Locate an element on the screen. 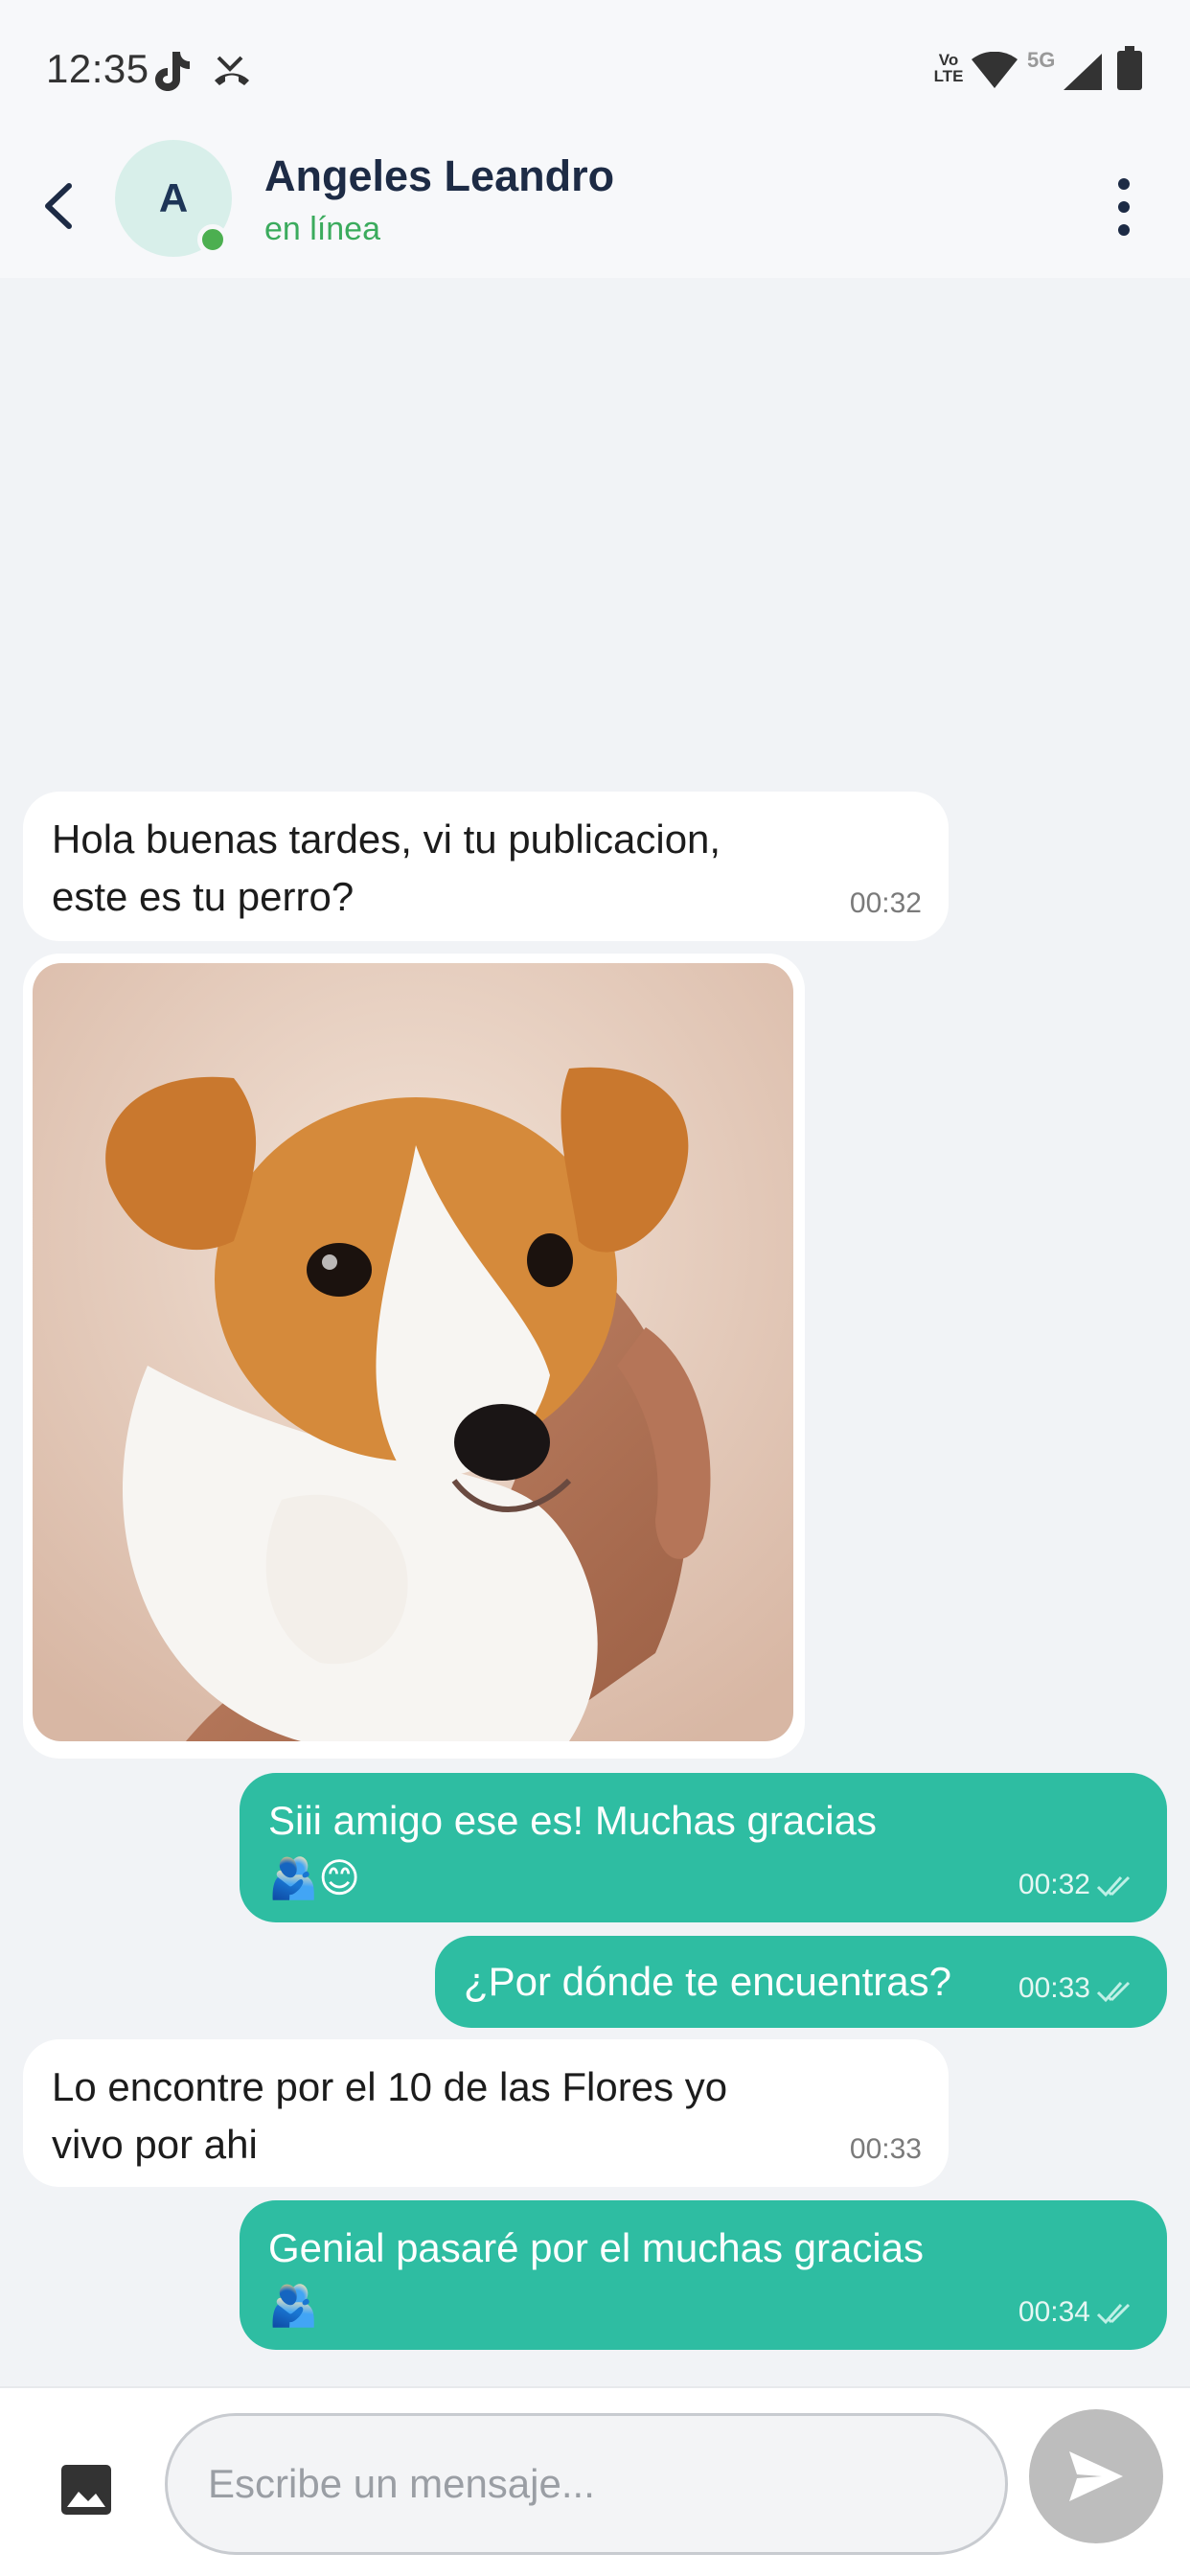  message-line: Siii amigo ese es! Muchas gracias is located at coordinates (573, 1820).